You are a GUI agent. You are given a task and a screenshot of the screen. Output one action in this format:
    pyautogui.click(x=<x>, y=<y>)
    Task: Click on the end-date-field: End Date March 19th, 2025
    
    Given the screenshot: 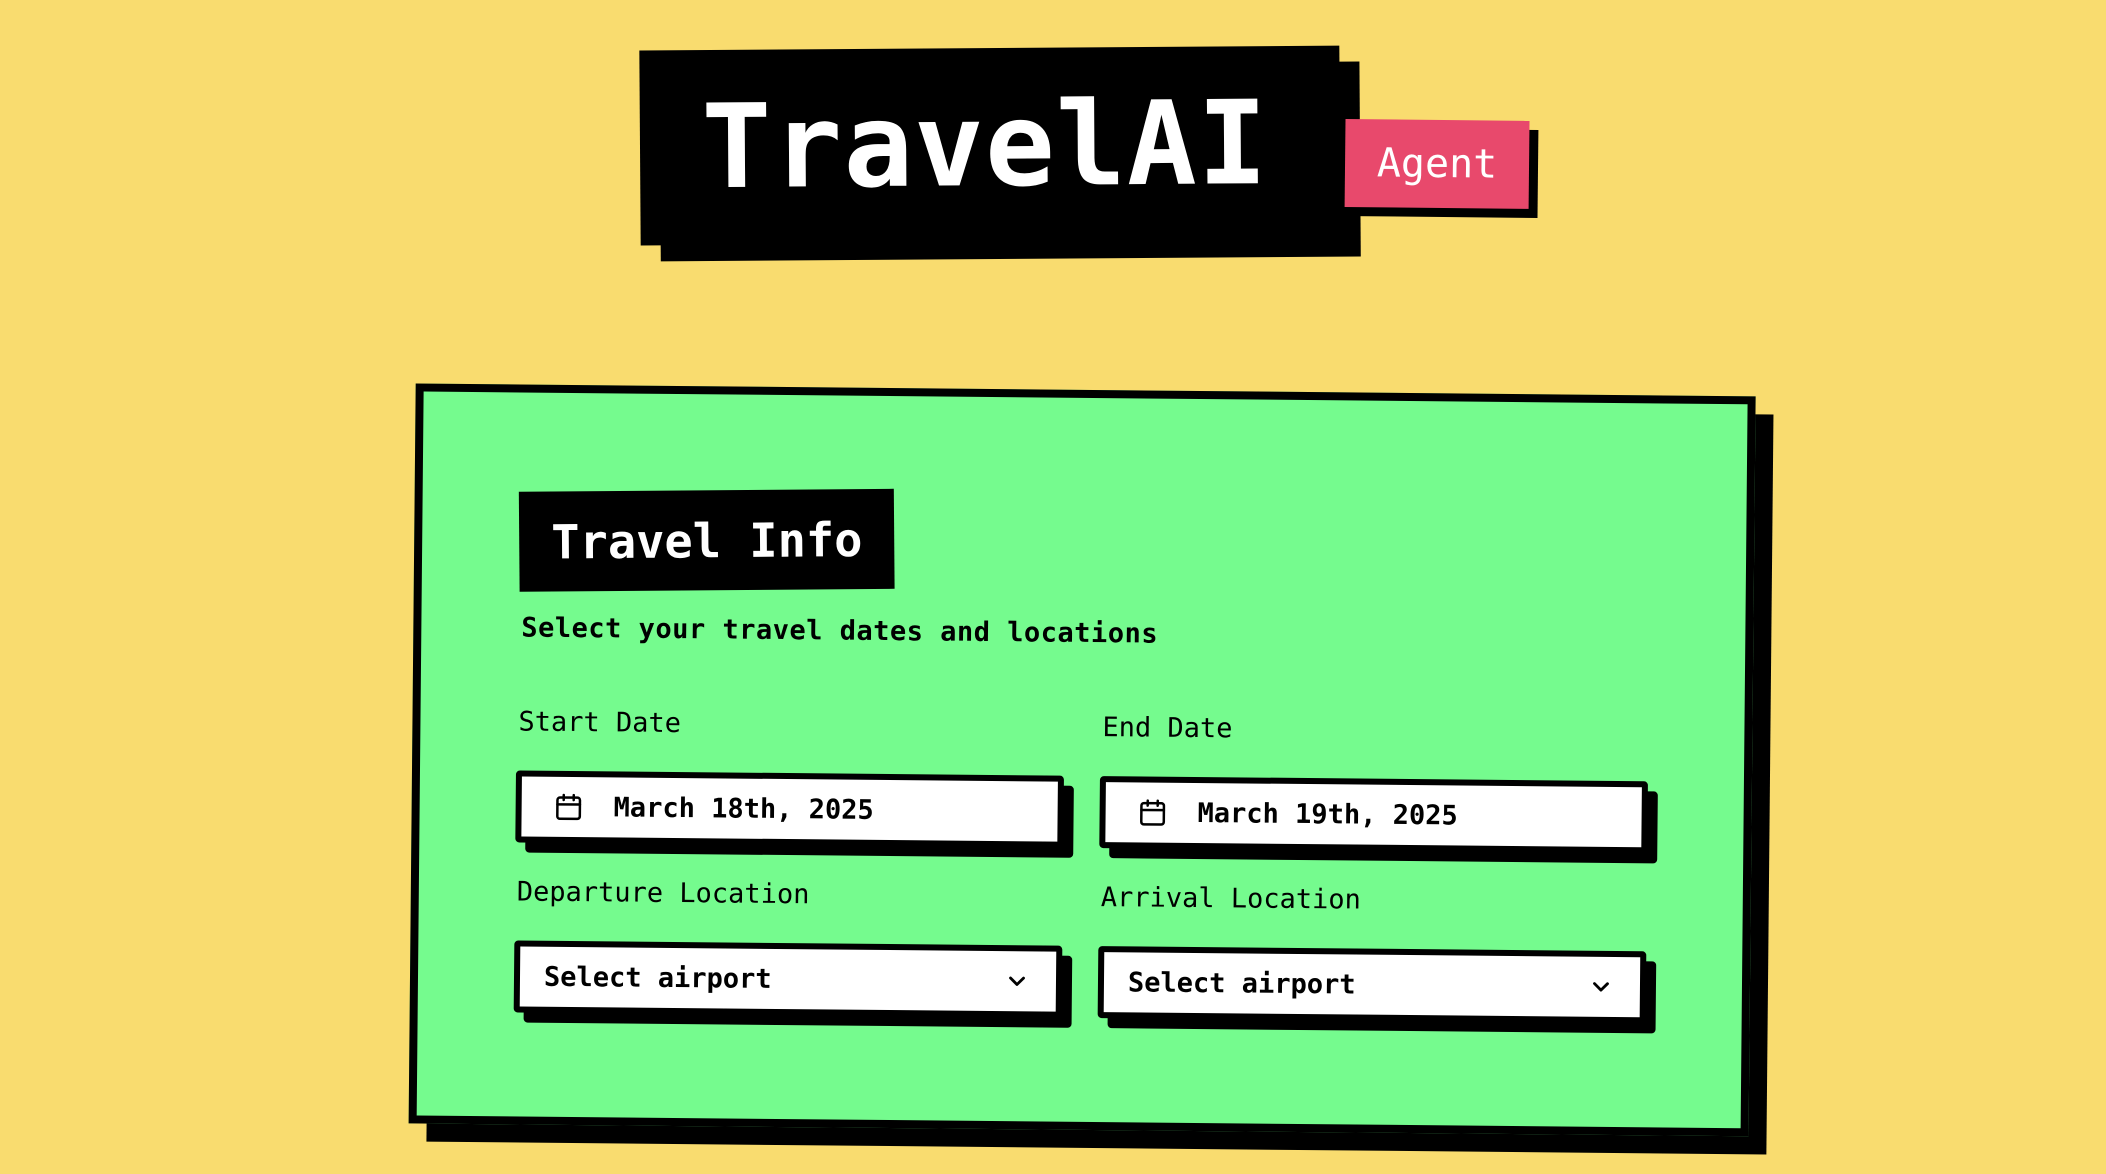 What is the action you would take?
    pyautogui.click(x=1379, y=787)
    